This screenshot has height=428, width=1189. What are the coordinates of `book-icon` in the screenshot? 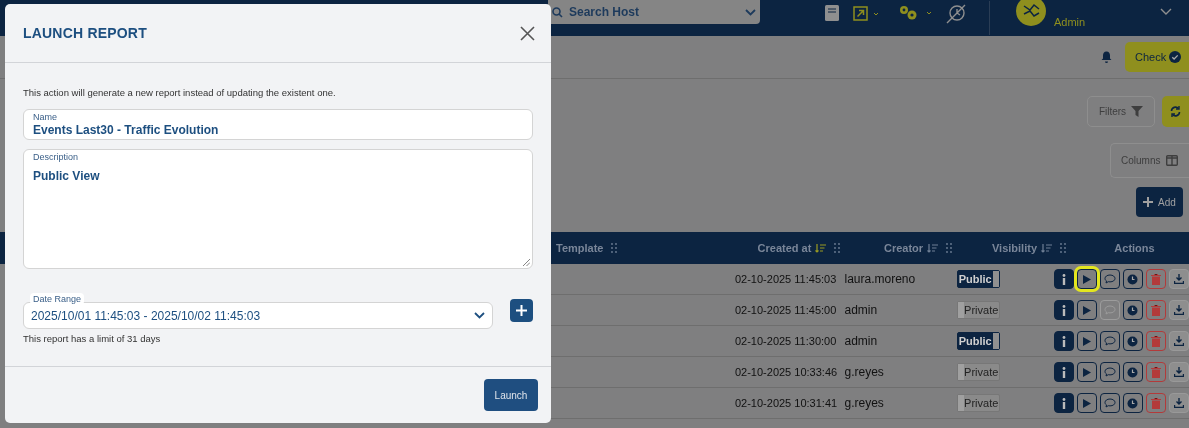 It's located at (832, 13).